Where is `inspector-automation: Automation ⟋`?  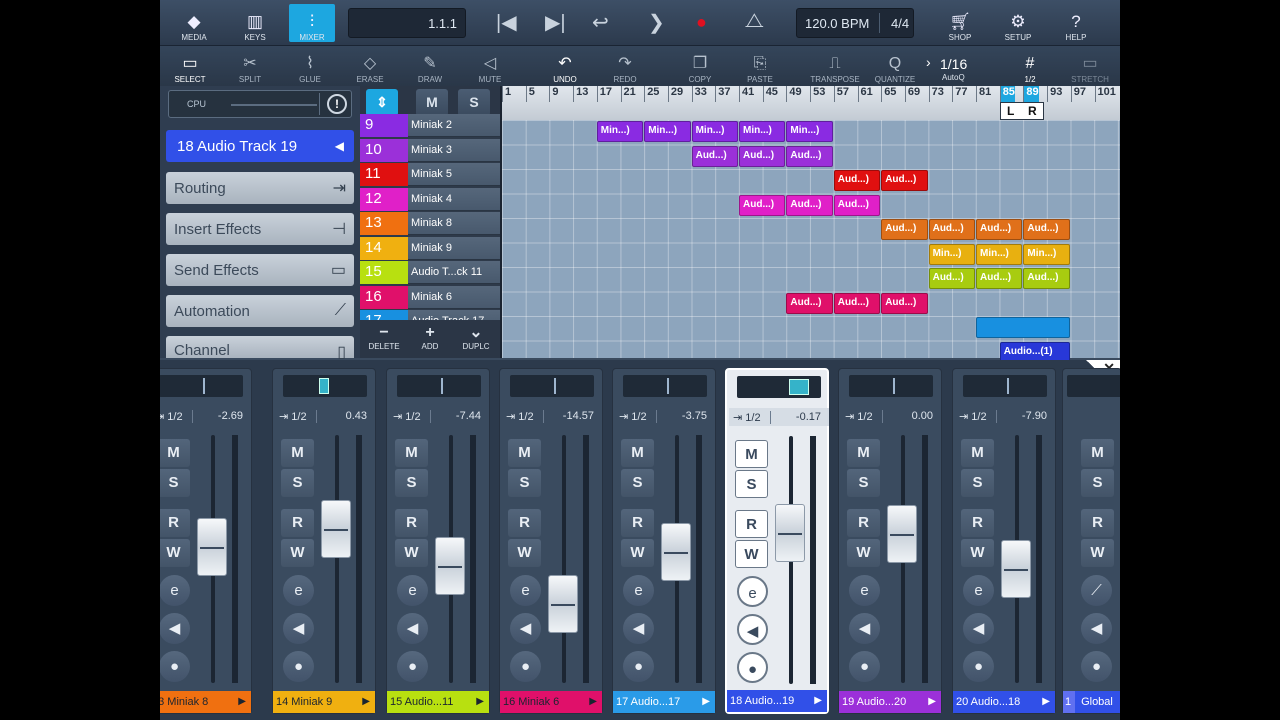
inspector-automation: Automation ⟋ is located at coordinates (260, 311).